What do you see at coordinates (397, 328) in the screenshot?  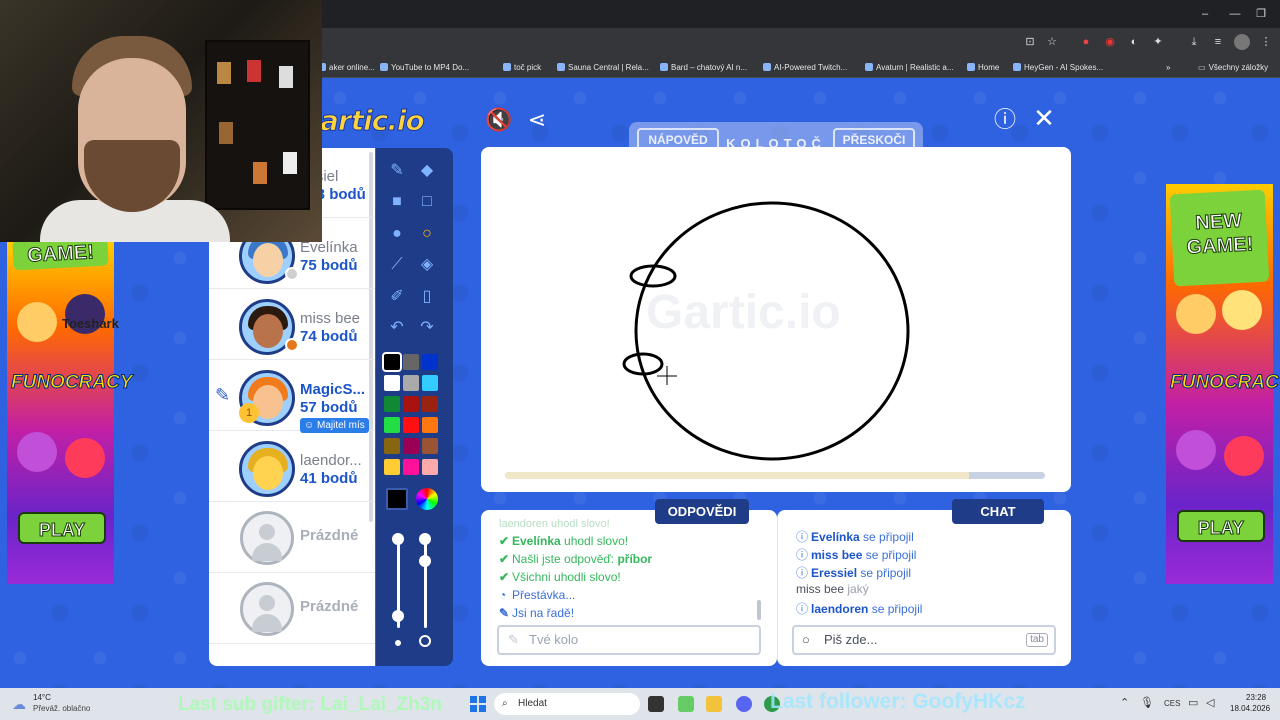 I see `undo-icon: ↶` at bounding box center [397, 328].